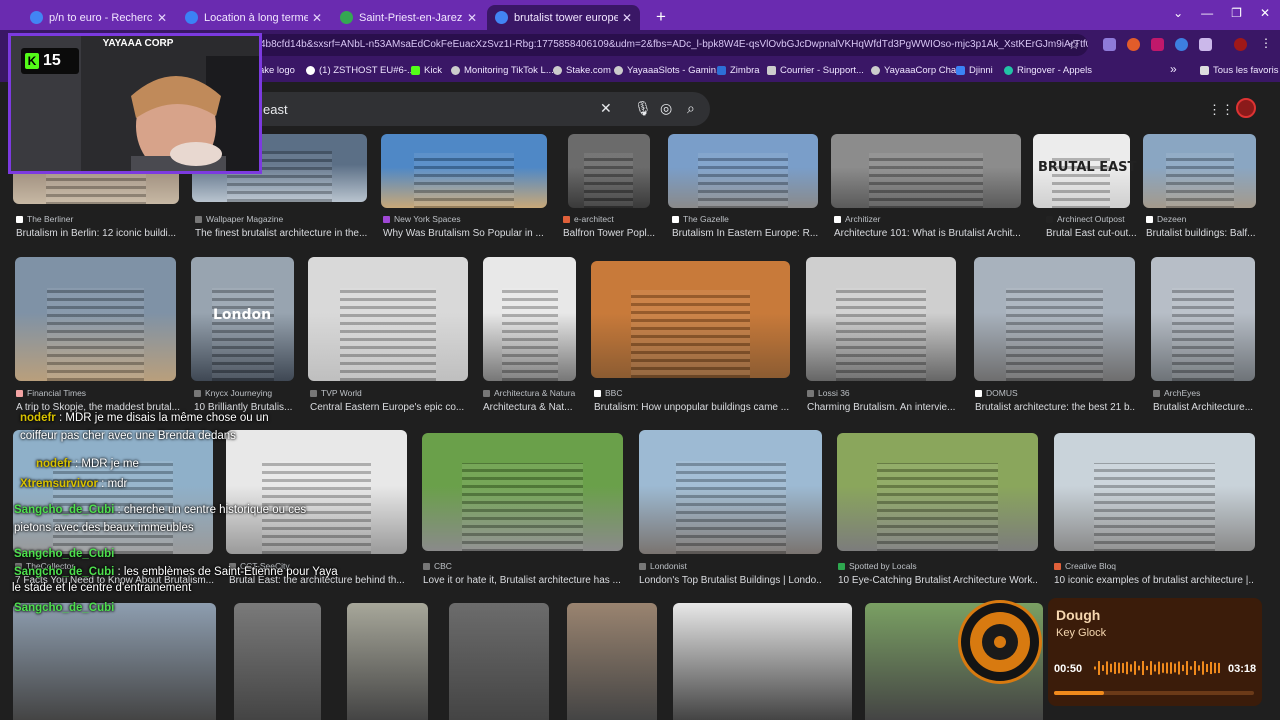 Image resolution: width=1280 pixels, height=720 pixels. I want to click on bookmark: Zimbra, so click(738, 70).